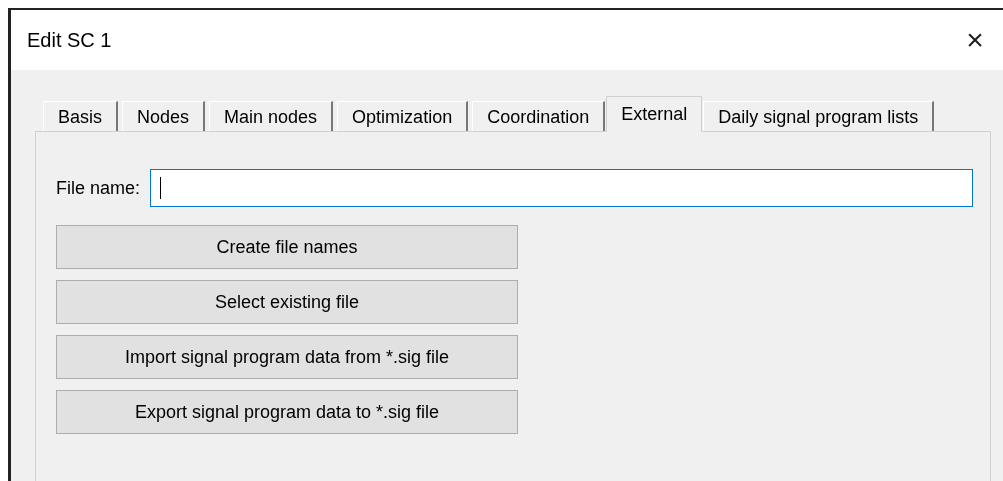 This screenshot has width=1003, height=481. What do you see at coordinates (539, 116) in the screenshot?
I see `tab: Coordination` at bounding box center [539, 116].